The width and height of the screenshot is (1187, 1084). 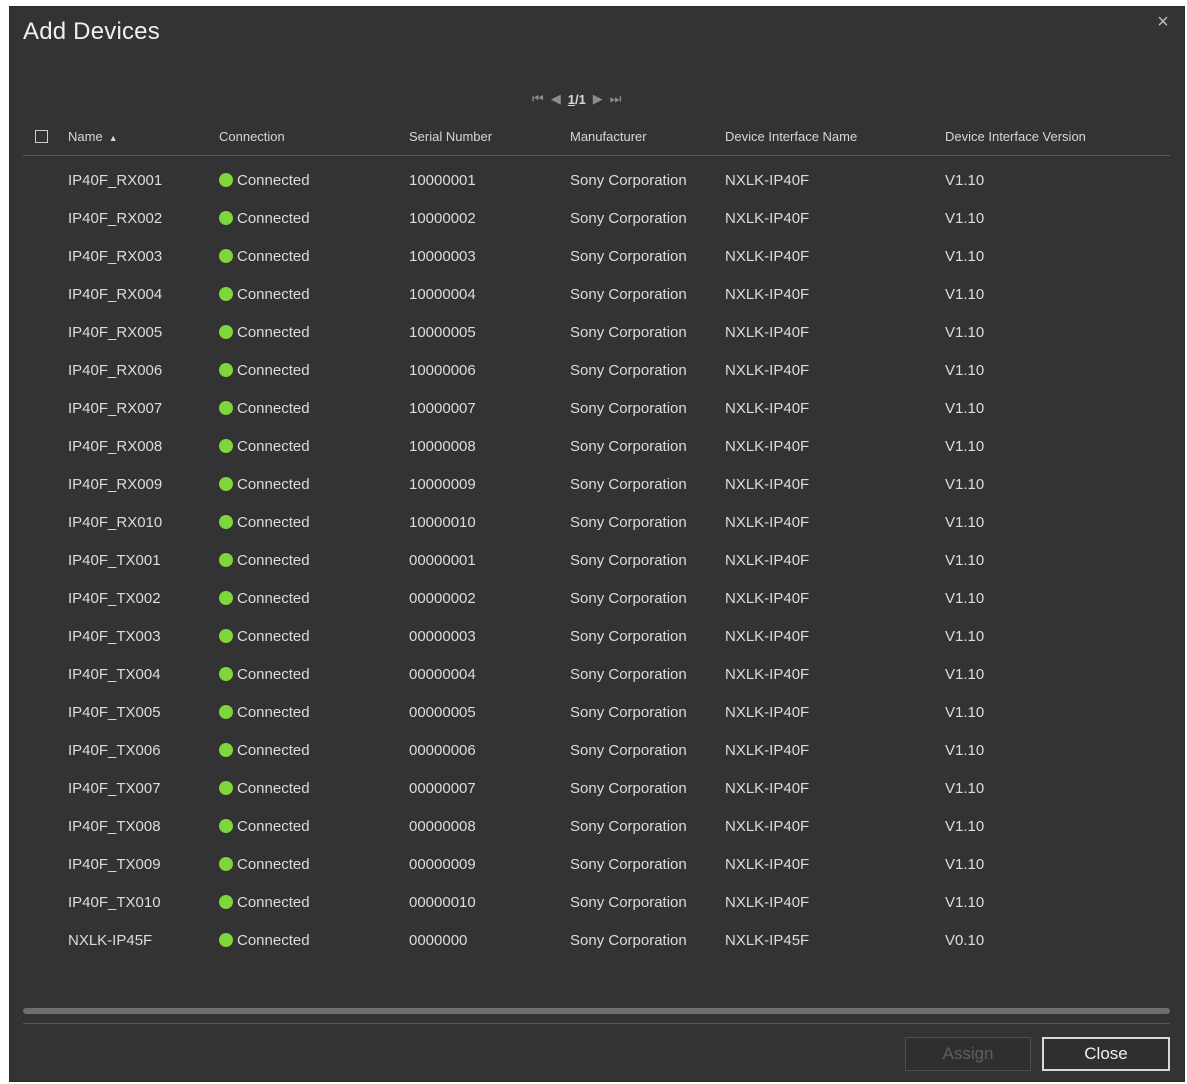 What do you see at coordinates (442, 256) in the screenshot?
I see `serial-number: 10000003` at bounding box center [442, 256].